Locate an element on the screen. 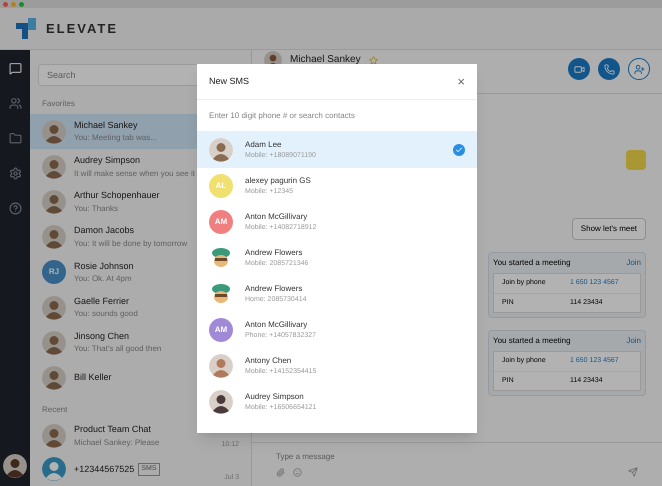  avatar: RJ is located at coordinates (54, 272).